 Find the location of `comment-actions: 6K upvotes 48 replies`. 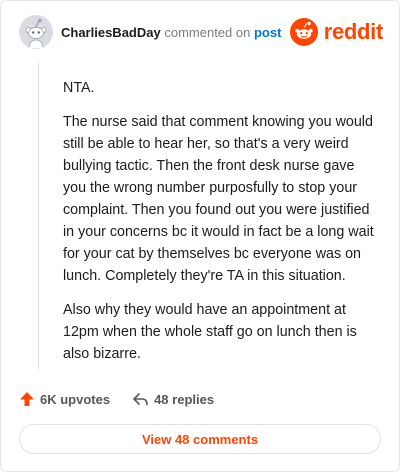

comment-actions: 6K upvotes 48 replies is located at coordinates (116, 399).